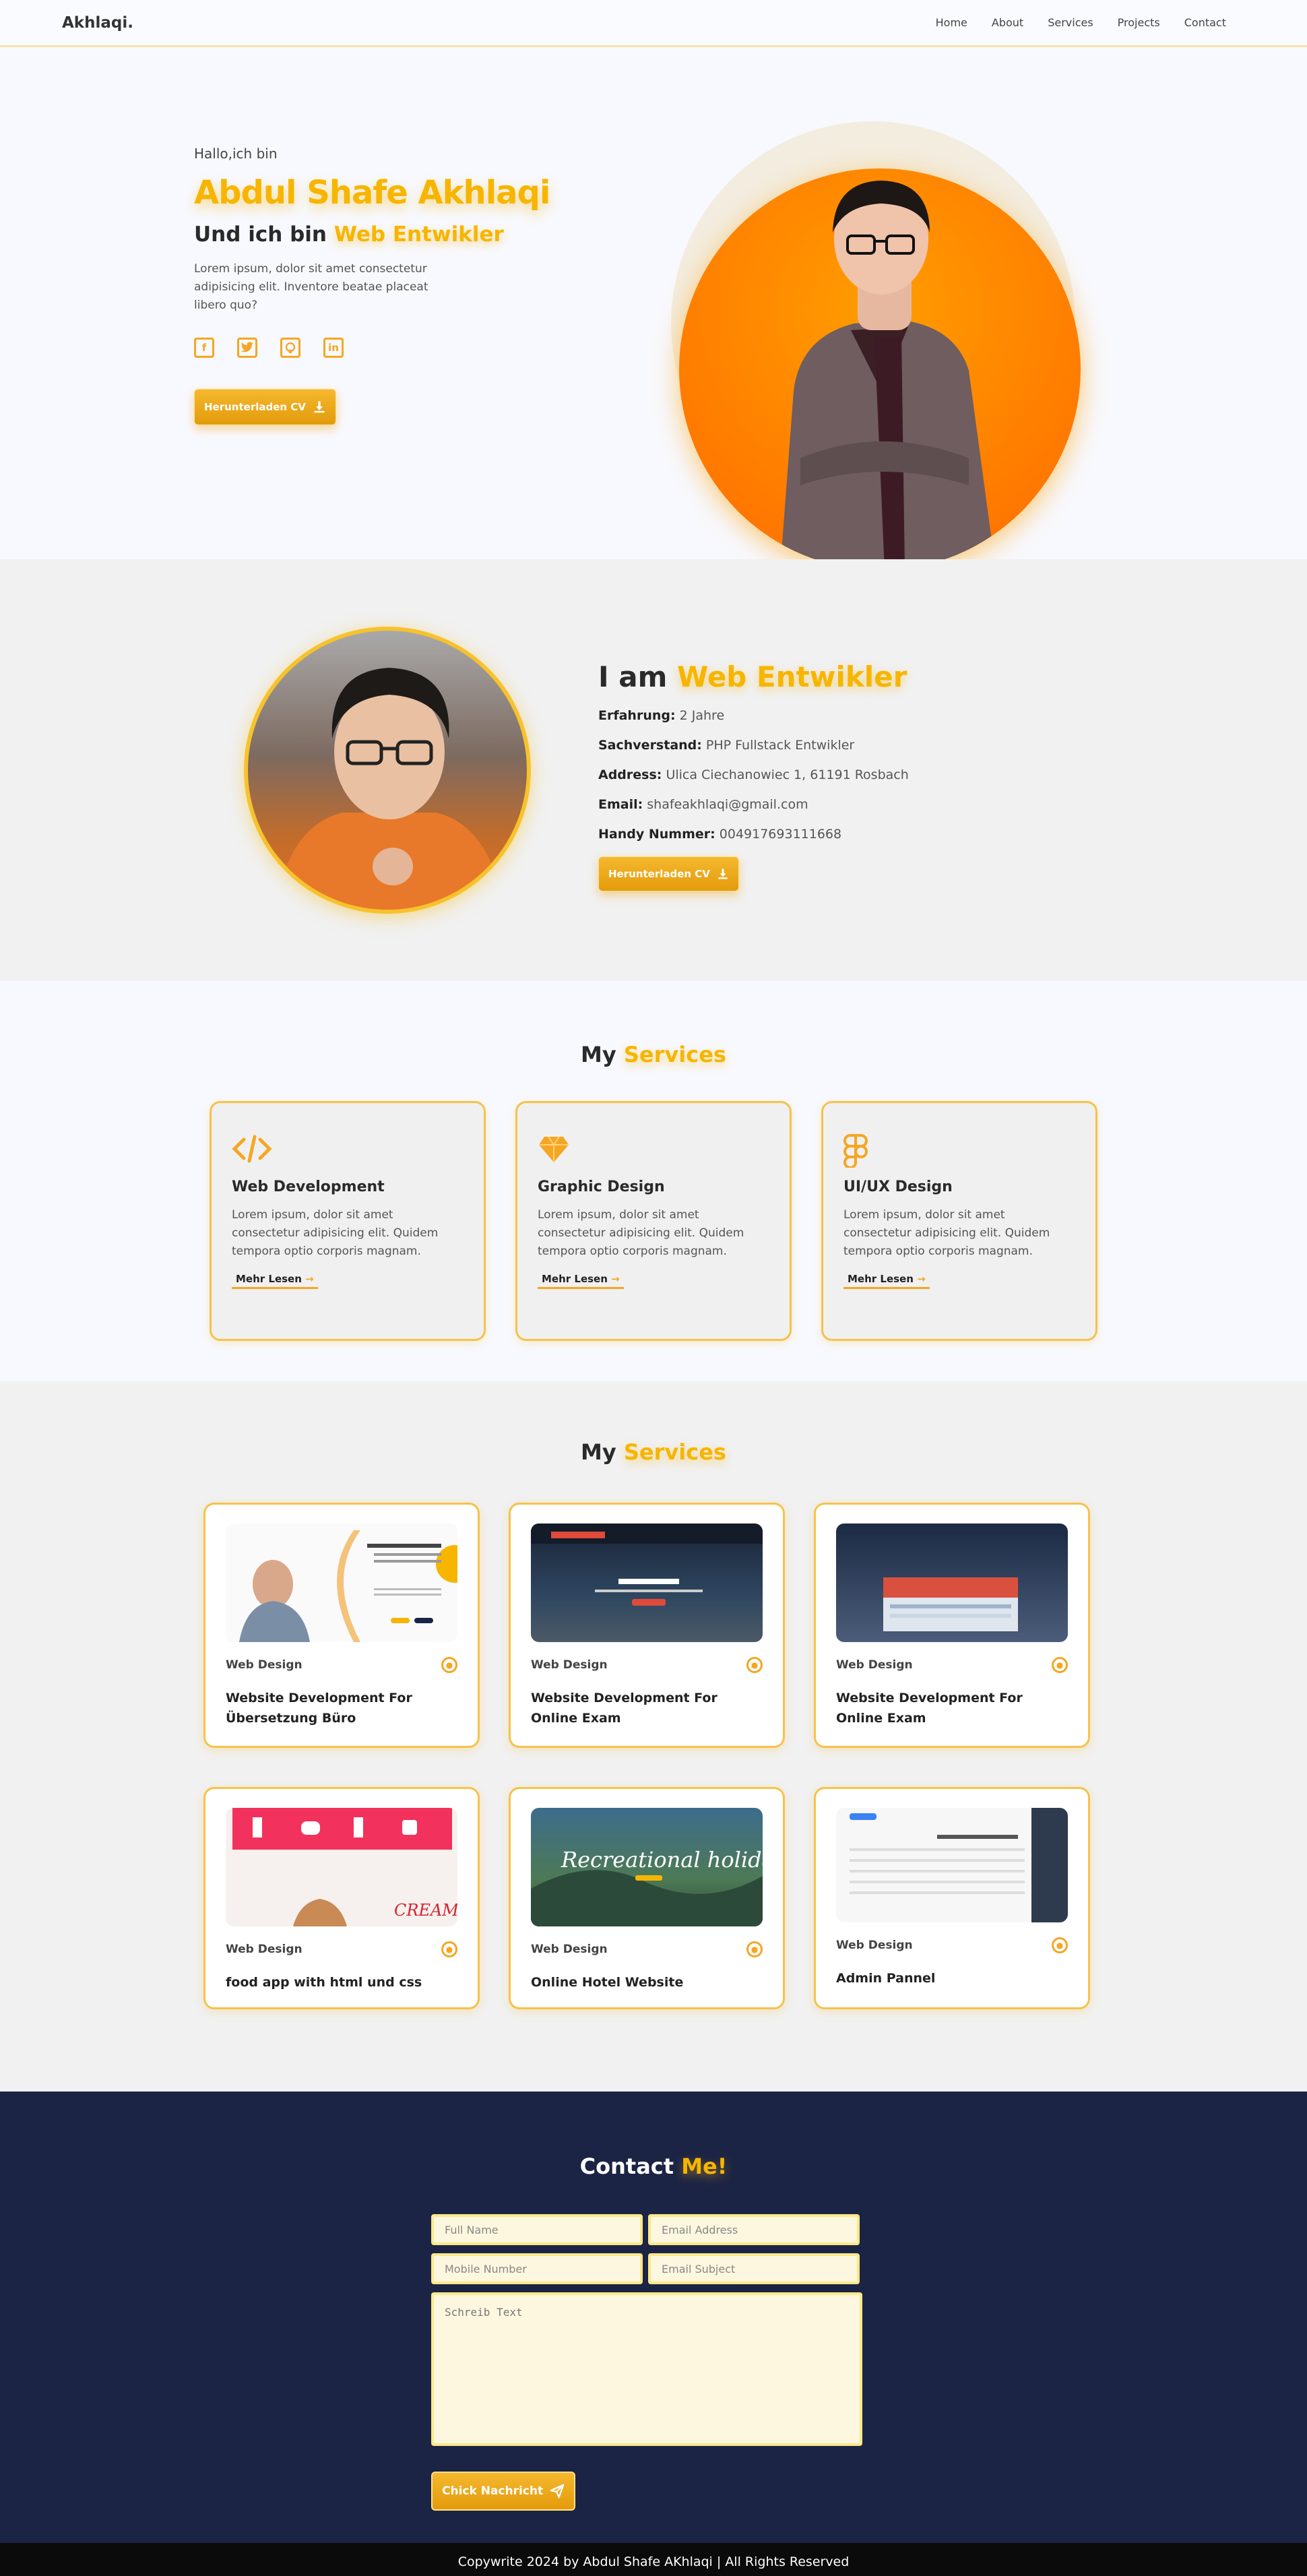  I want to click on project-title: Website Development For Online Exam, so click(930, 1708).